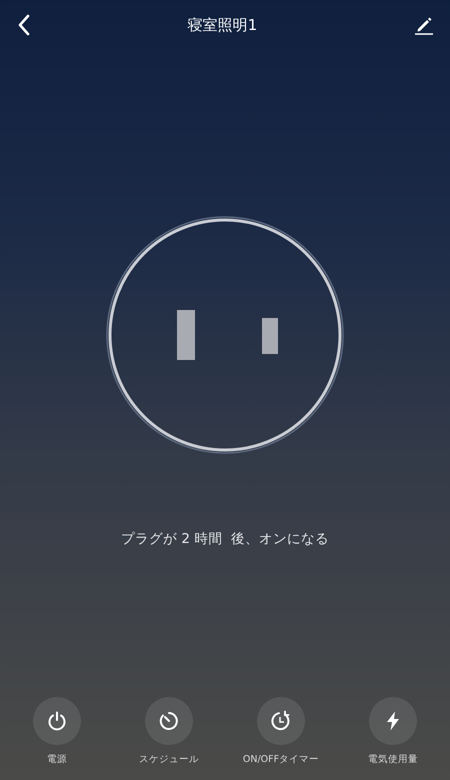  Describe the element at coordinates (169, 759) in the screenshot. I see `action-label: スケジュール` at that location.